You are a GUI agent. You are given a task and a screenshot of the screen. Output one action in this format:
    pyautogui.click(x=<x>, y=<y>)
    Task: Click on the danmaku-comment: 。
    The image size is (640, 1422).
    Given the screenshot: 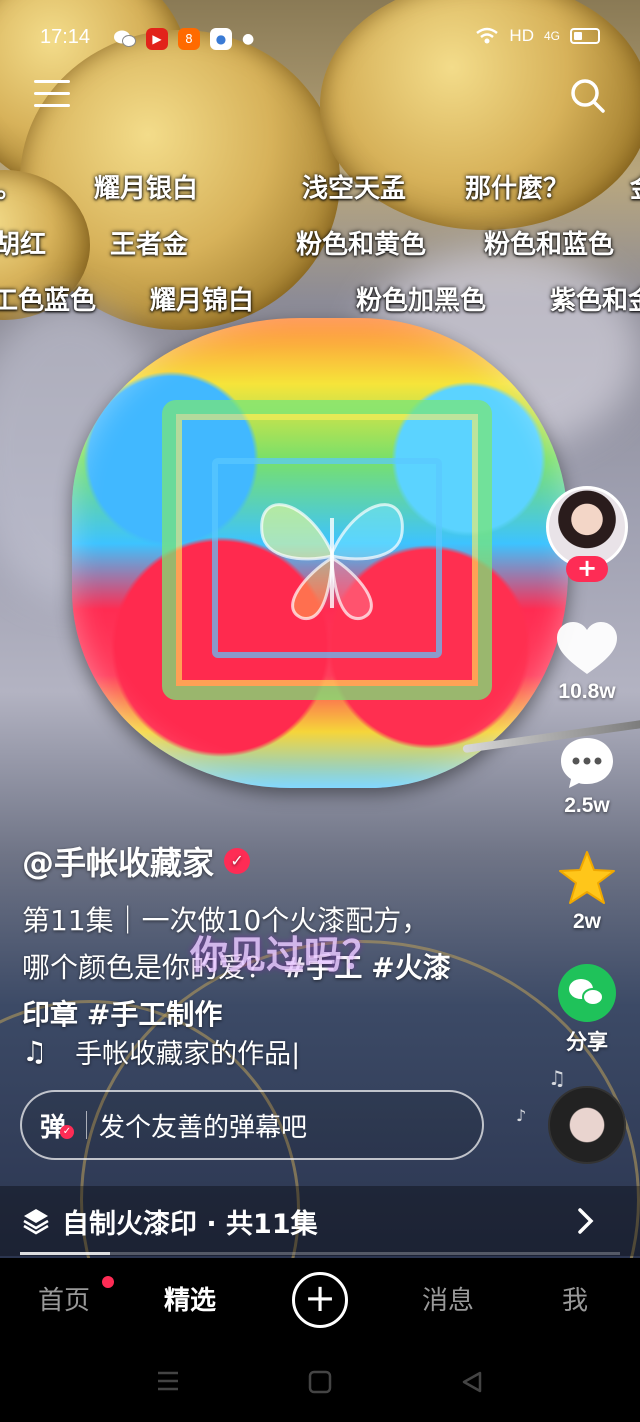 What is the action you would take?
    pyautogui.click(x=11, y=186)
    